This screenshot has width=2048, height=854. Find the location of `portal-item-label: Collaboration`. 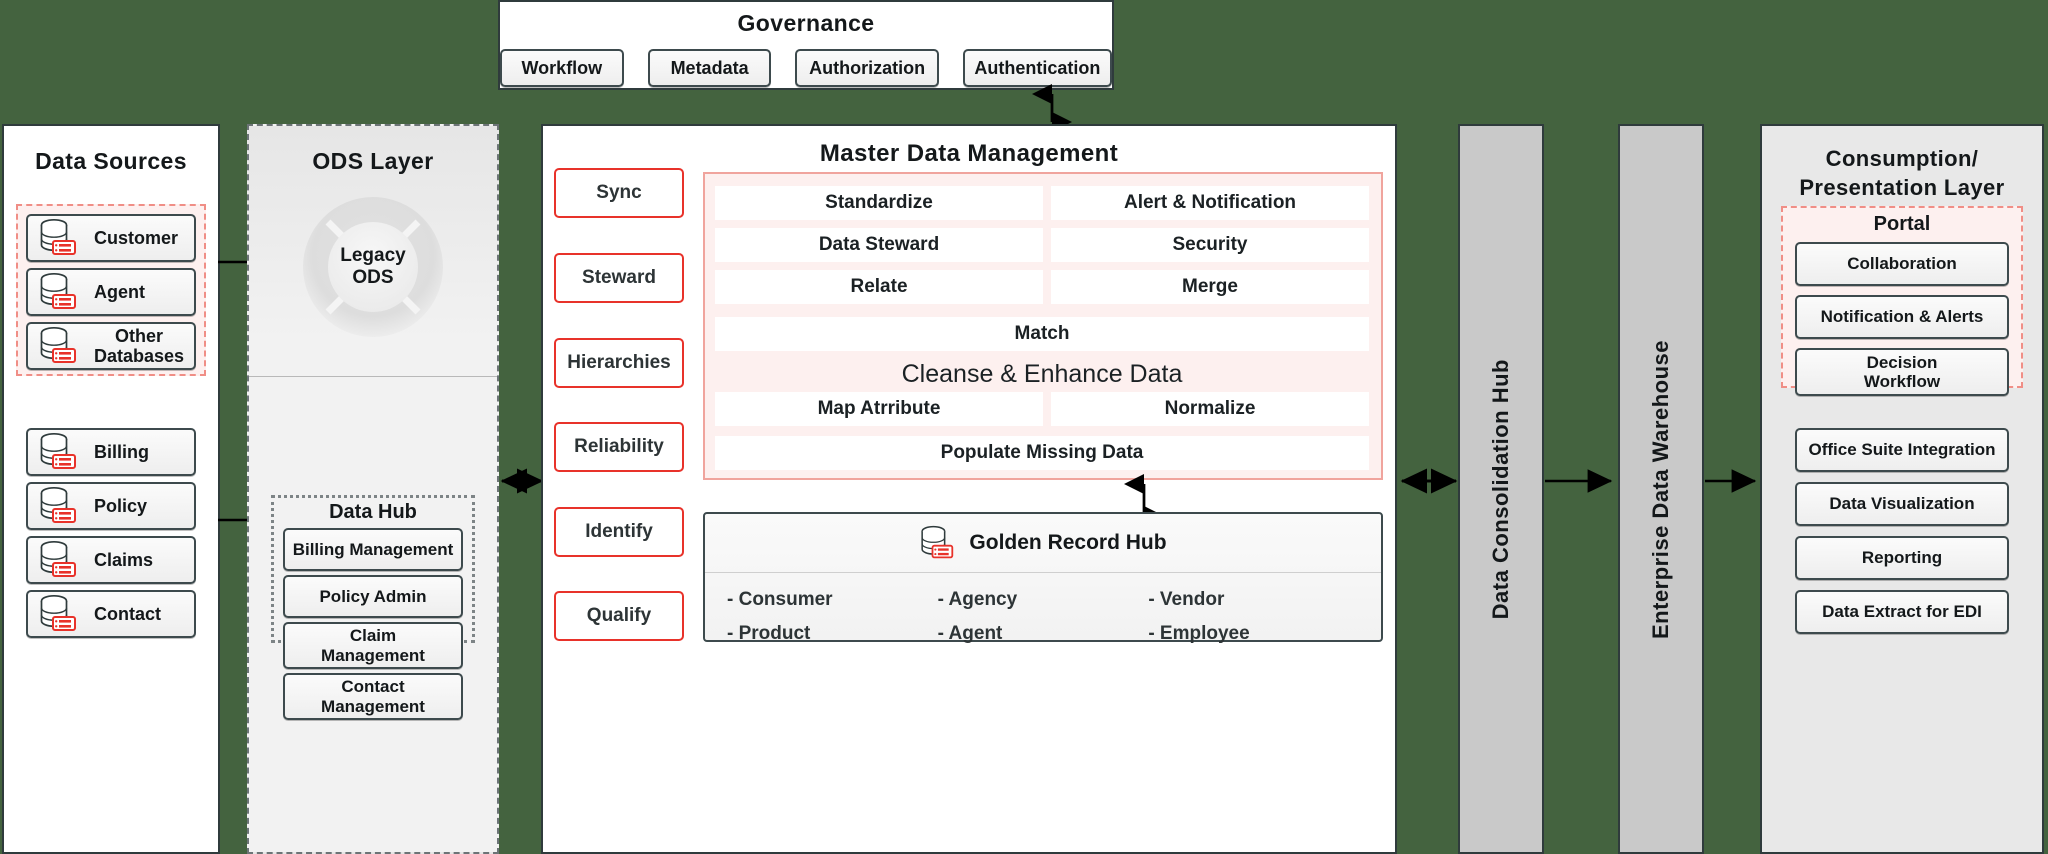

portal-item-label: Collaboration is located at coordinates (1902, 264).